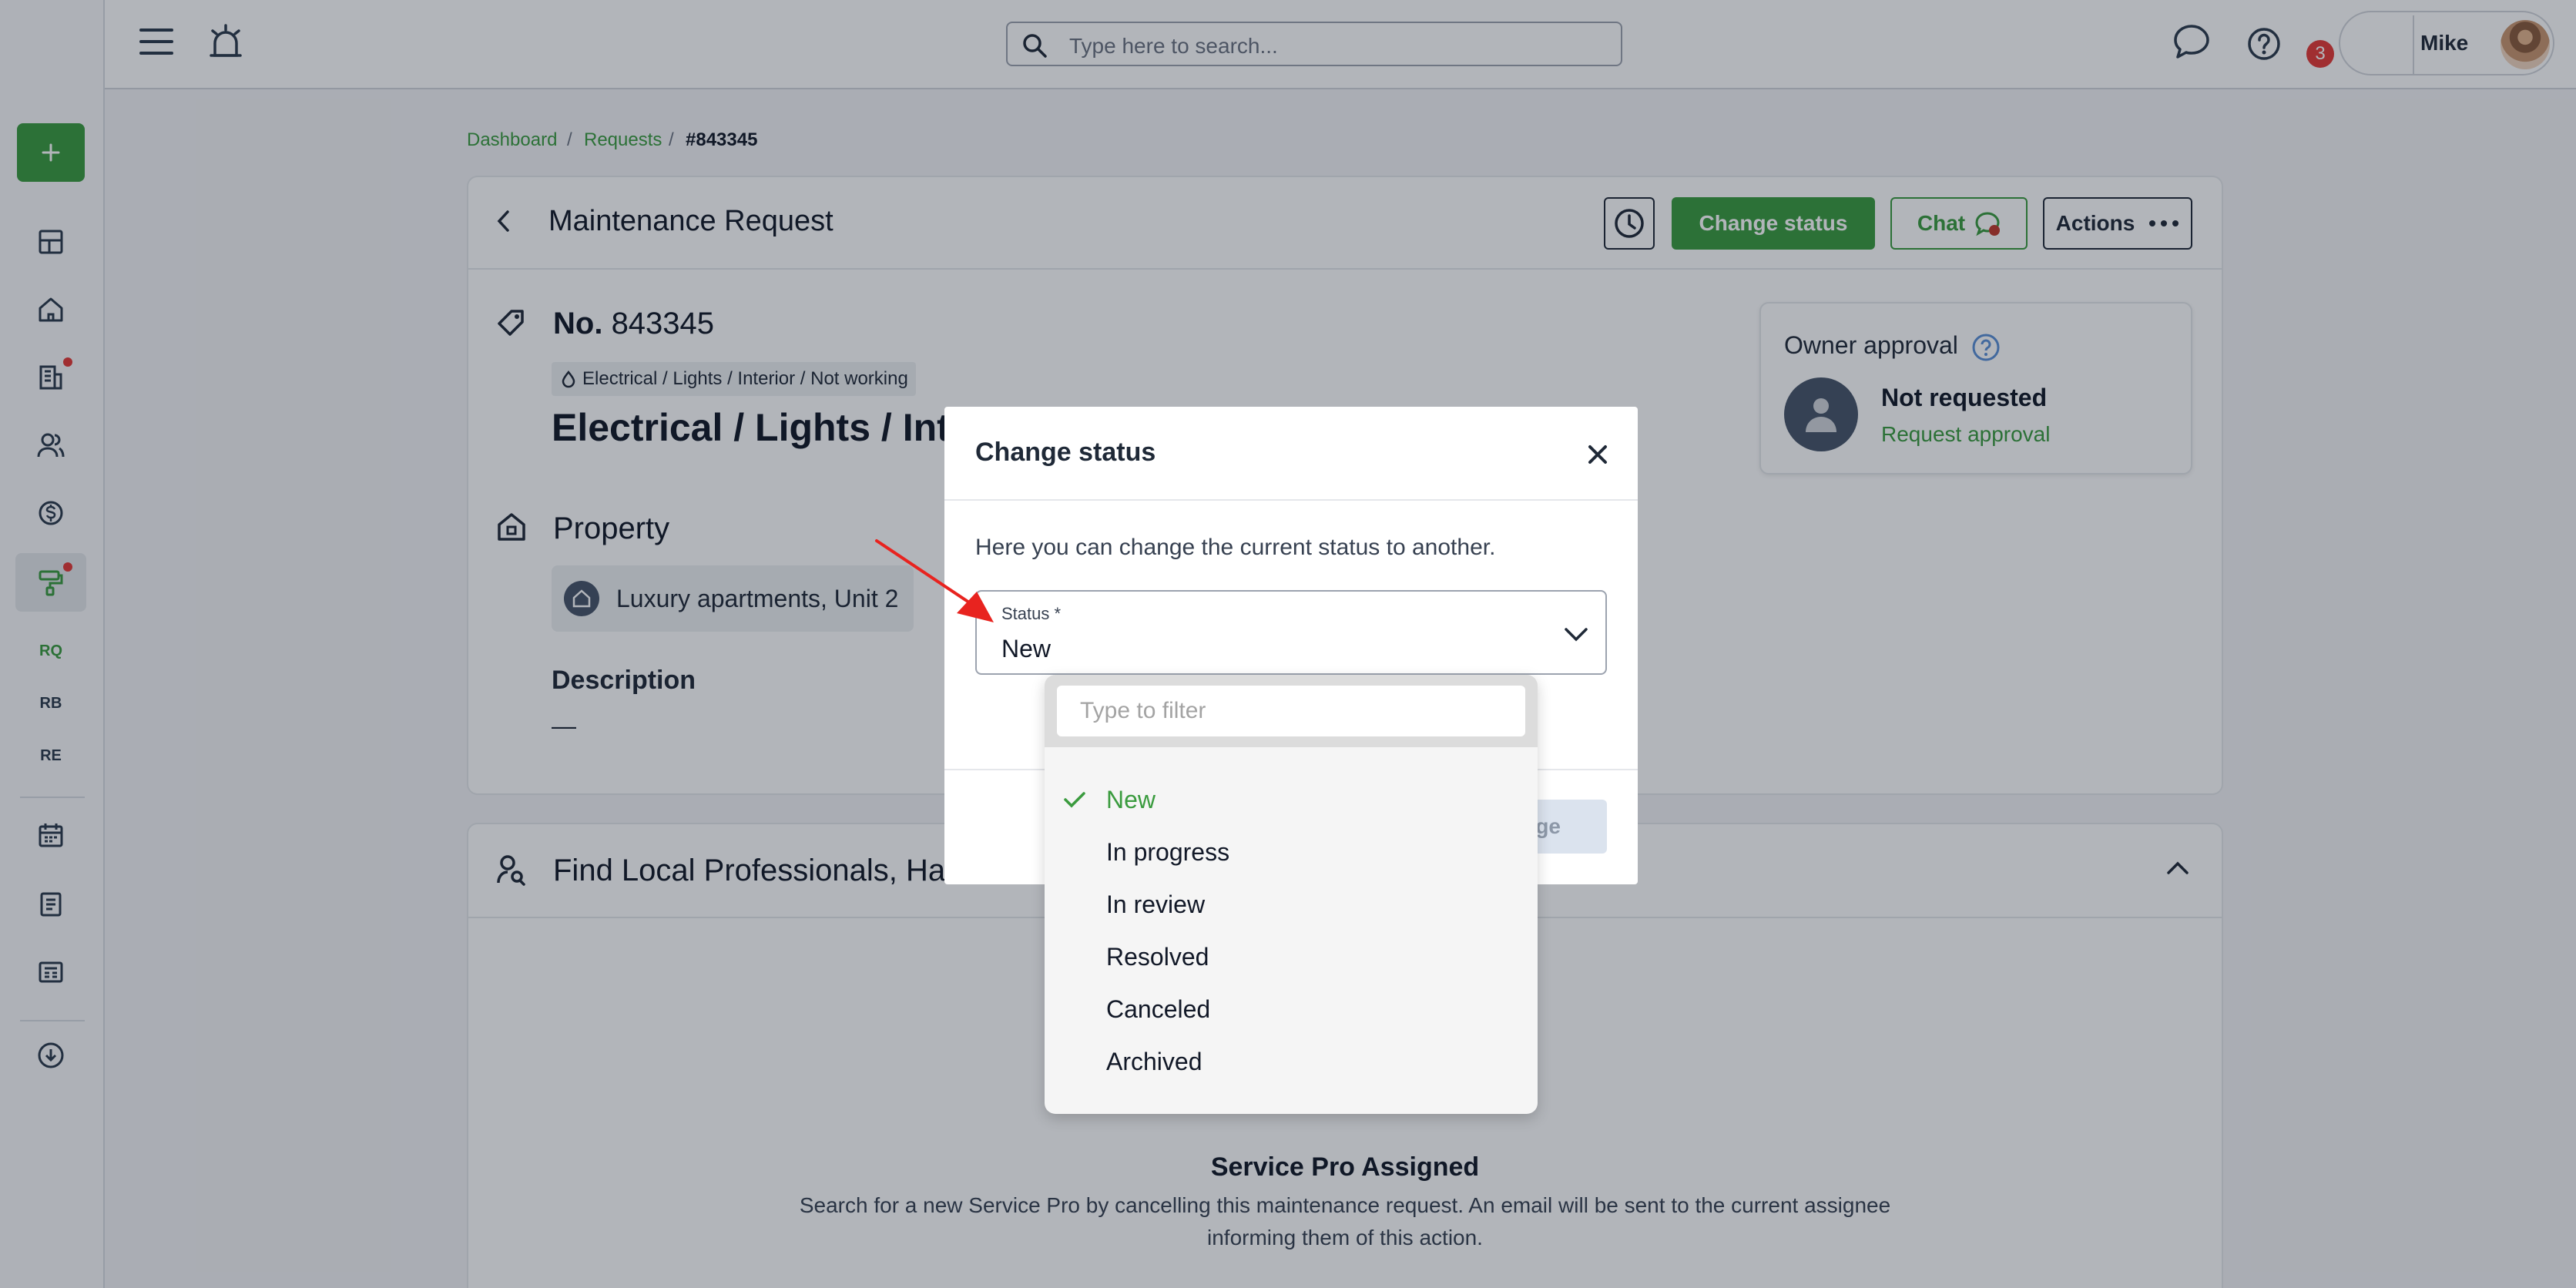 This screenshot has width=2576, height=1288. I want to click on status-option-archived: Archived, so click(1291, 1061).